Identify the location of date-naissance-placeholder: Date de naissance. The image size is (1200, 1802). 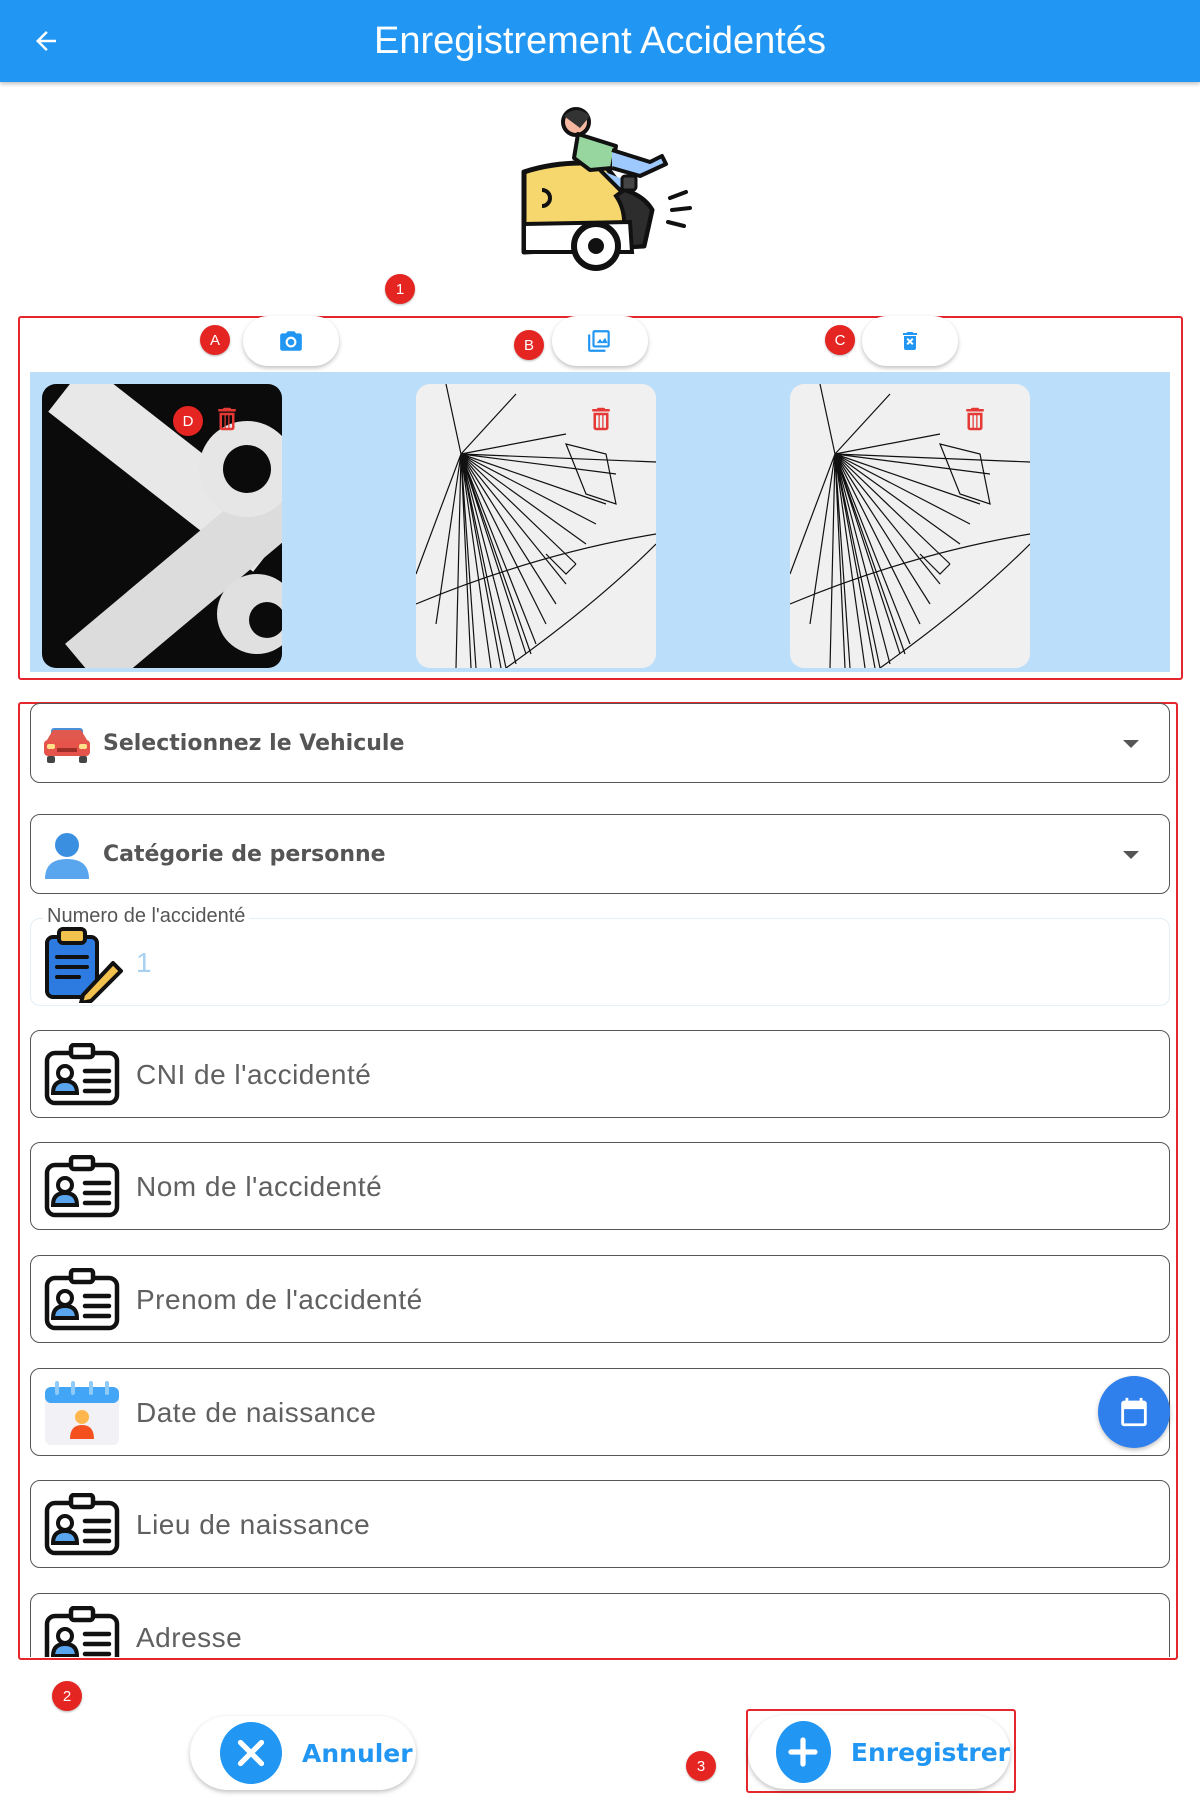
(256, 1412).